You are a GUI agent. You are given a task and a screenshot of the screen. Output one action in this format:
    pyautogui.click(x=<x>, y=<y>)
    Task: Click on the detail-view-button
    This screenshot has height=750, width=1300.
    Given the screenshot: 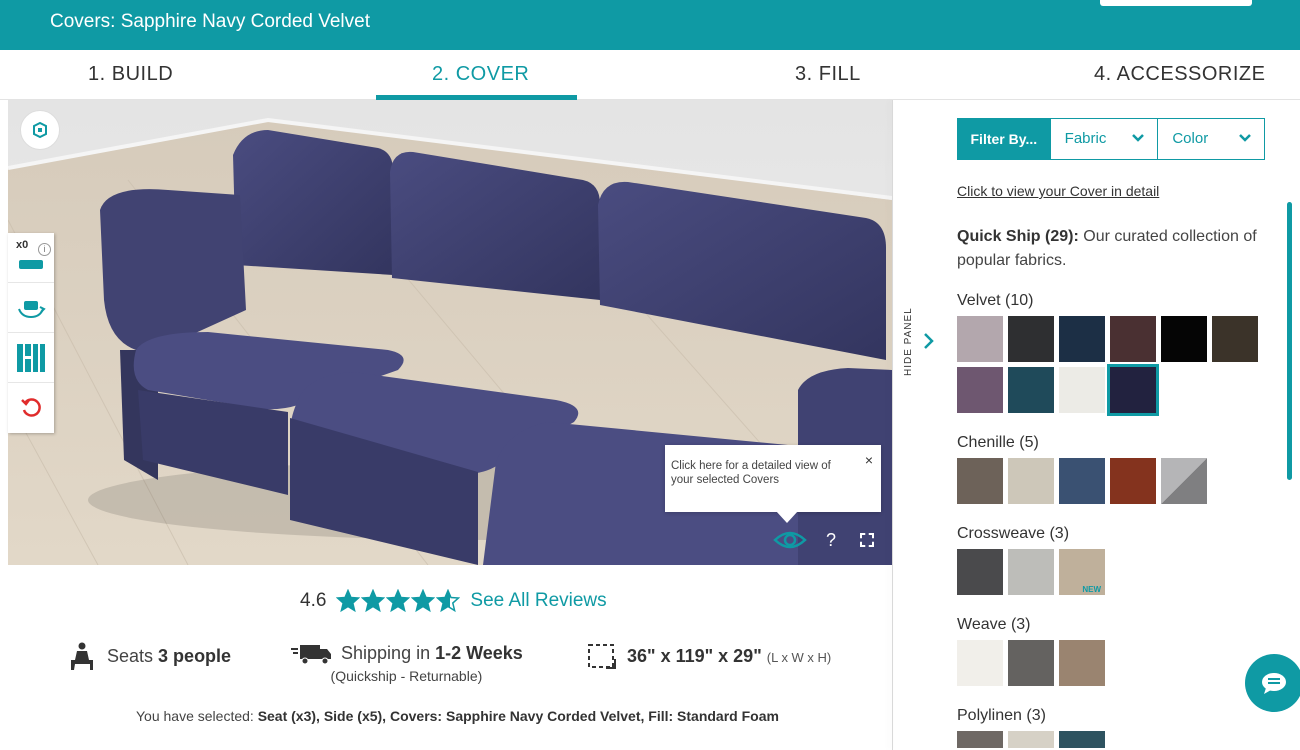 What is the action you would take?
    pyautogui.click(x=790, y=540)
    